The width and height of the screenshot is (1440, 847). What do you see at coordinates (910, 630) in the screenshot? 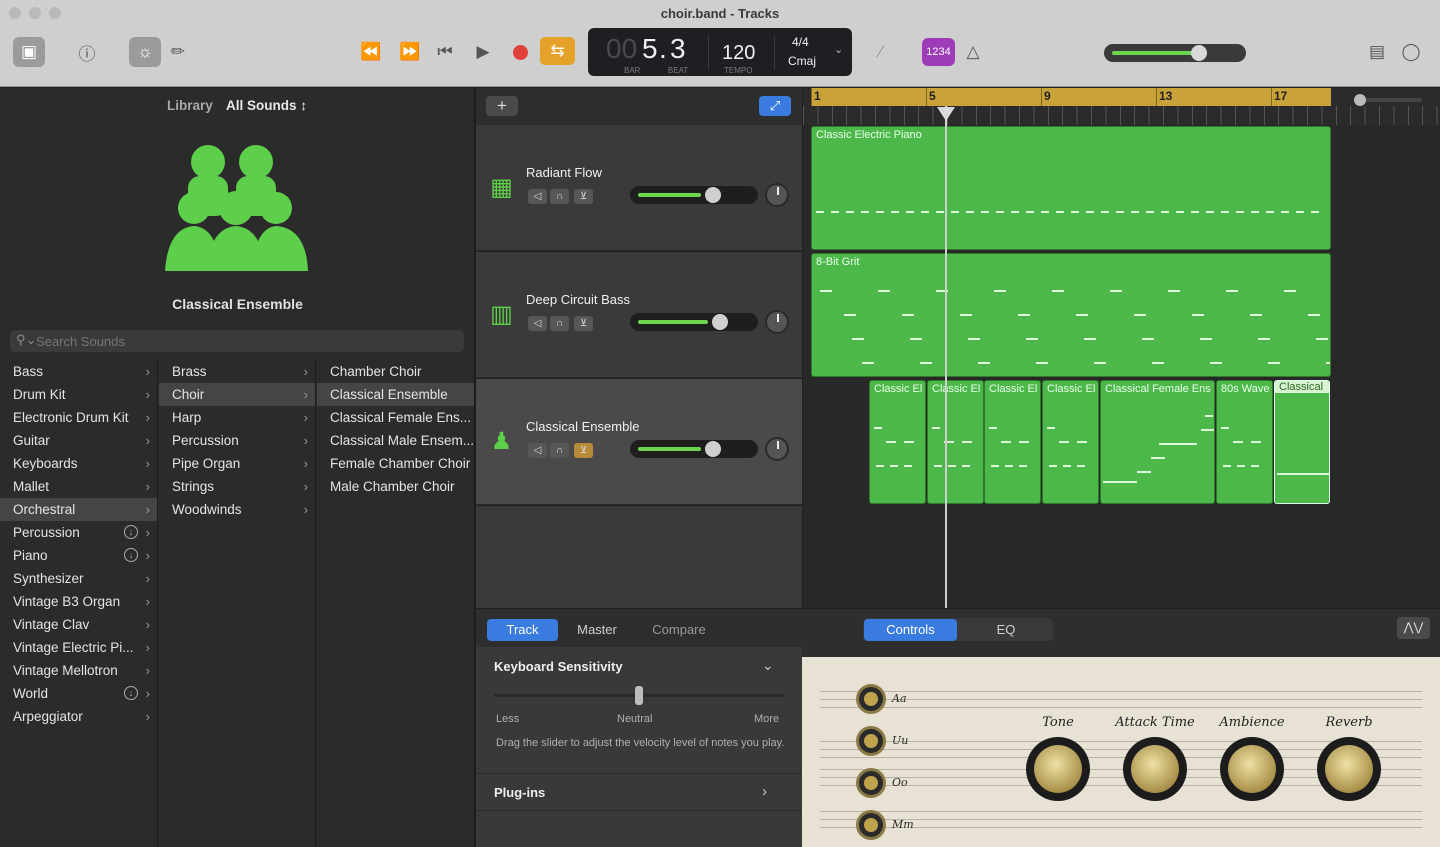
I see `tab-controls: Controls` at bounding box center [910, 630].